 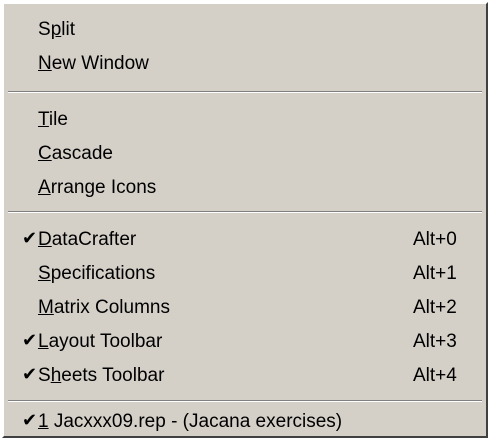 What do you see at coordinates (245, 275) in the screenshot?
I see `menu-item-specifications: Specifications Alt+1` at bounding box center [245, 275].